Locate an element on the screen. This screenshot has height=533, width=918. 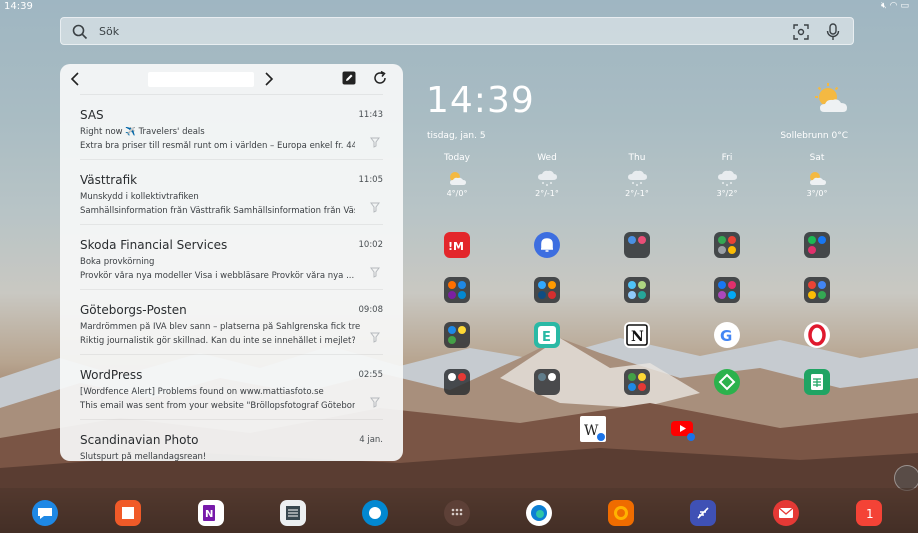
app-icon-youtube is located at coordinates (683, 429).